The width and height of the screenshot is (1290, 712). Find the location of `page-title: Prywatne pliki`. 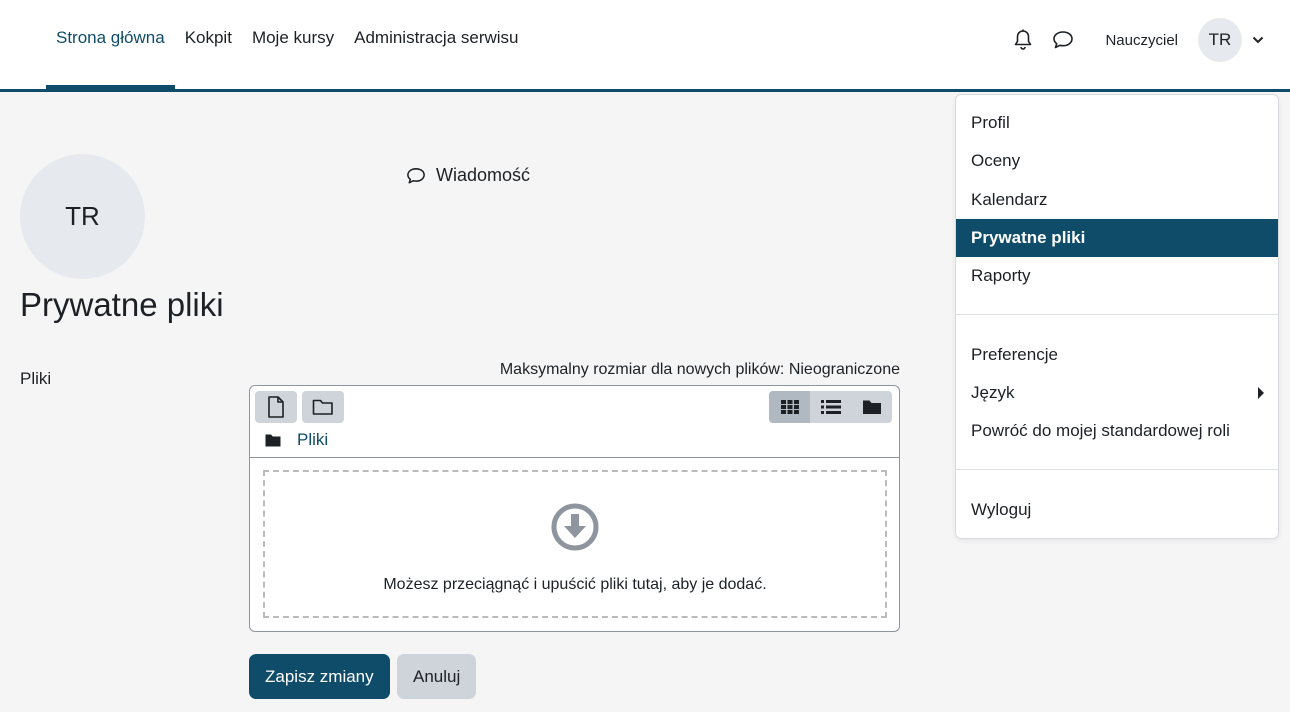

page-title: Prywatne pliki is located at coordinates (122, 304).